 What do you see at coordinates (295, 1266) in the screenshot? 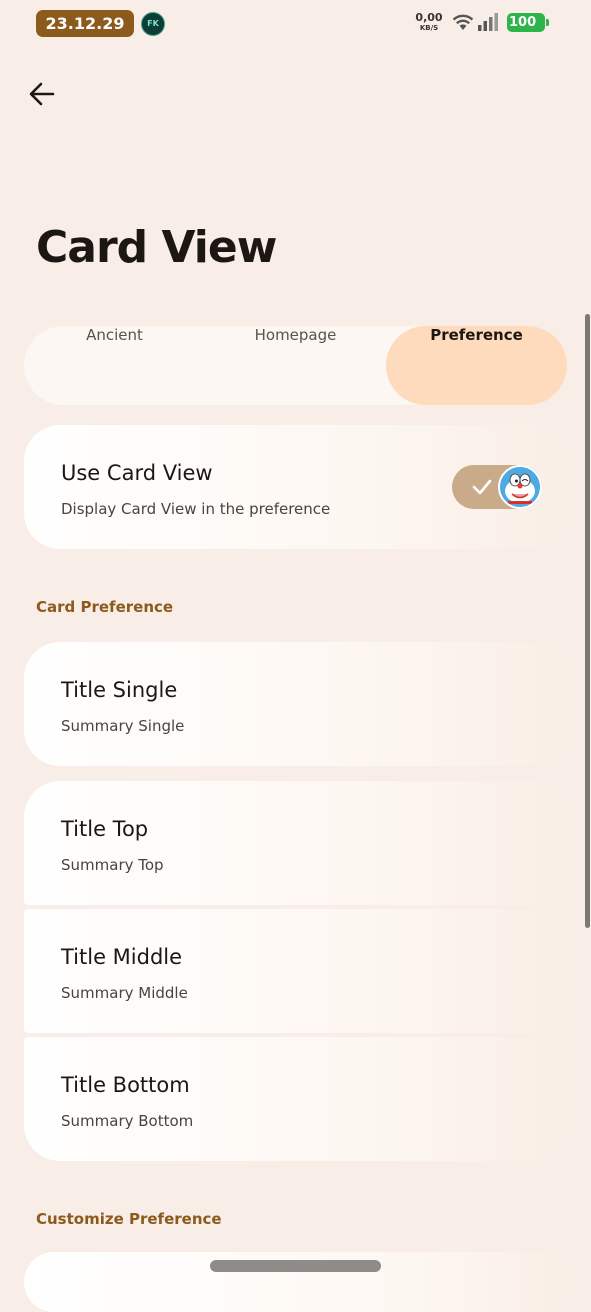
I see `home-indicator` at bounding box center [295, 1266].